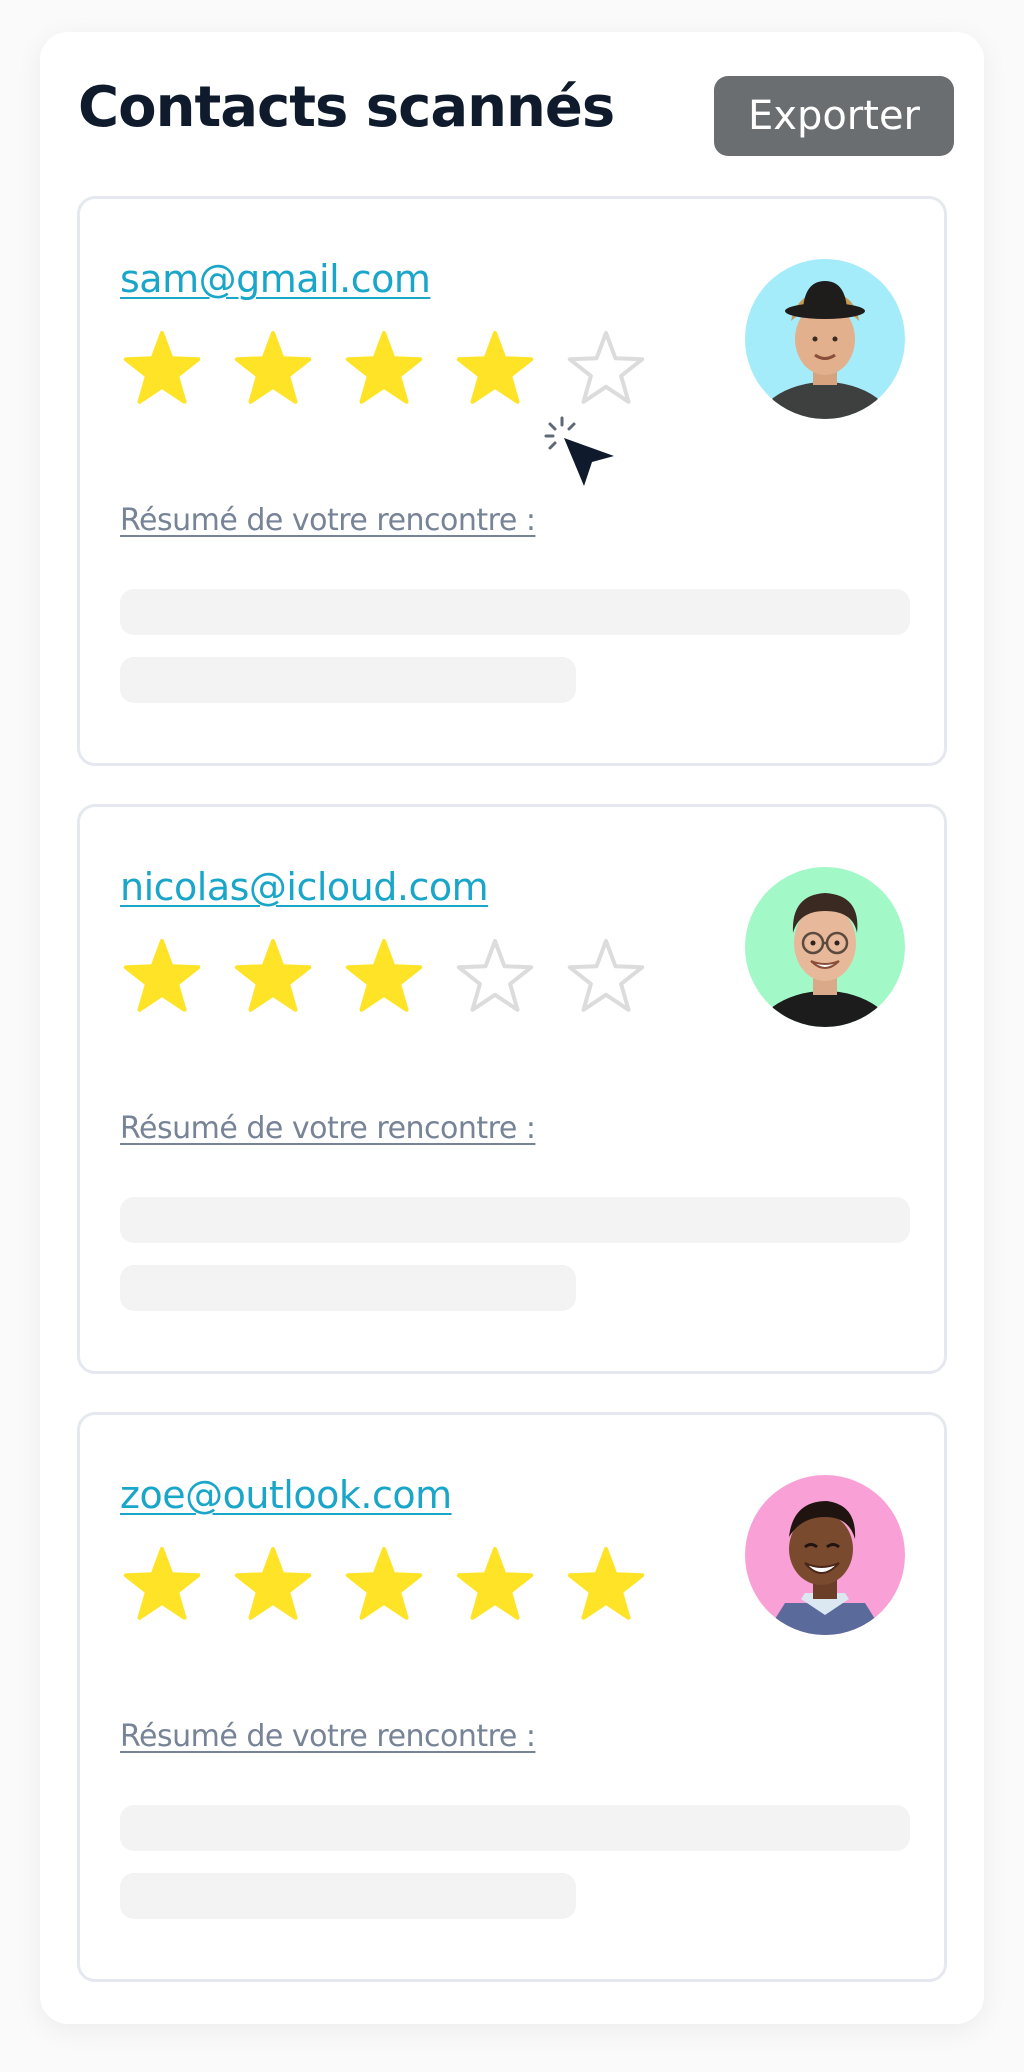 This screenshot has height=2072, width=1024. Describe the element at coordinates (346, 107) in the screenshot. I see `page-title: Contacts scannés` at that location.